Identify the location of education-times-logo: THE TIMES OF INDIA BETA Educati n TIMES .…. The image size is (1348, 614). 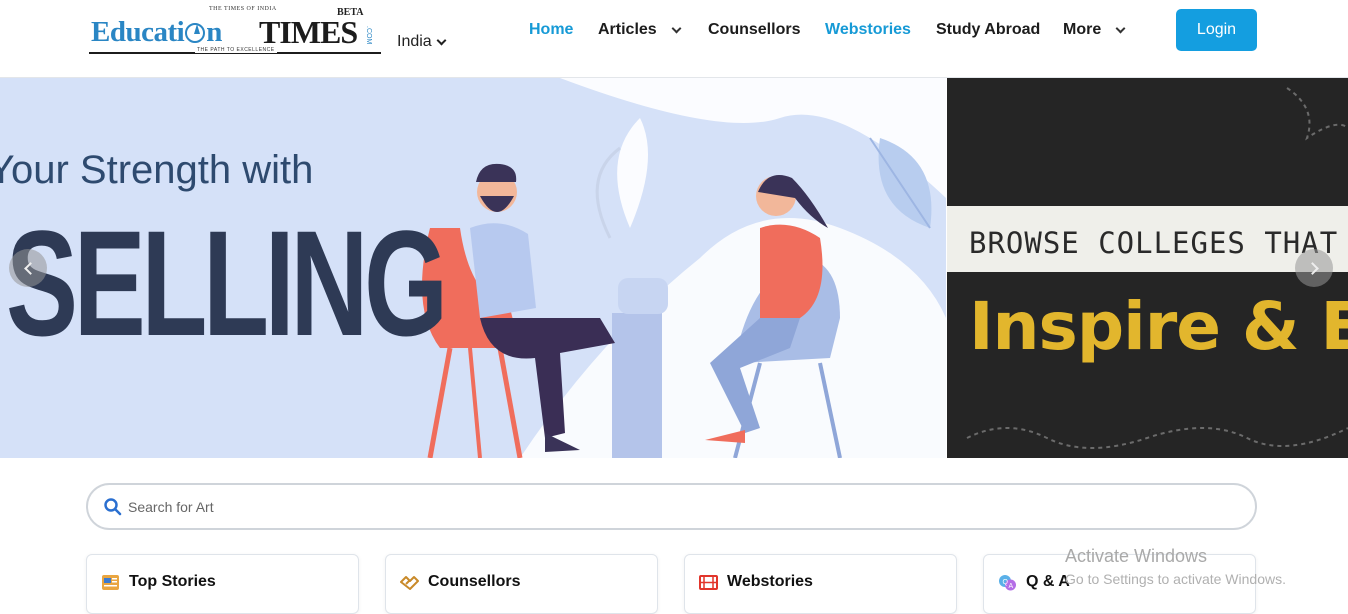
(236, 31).